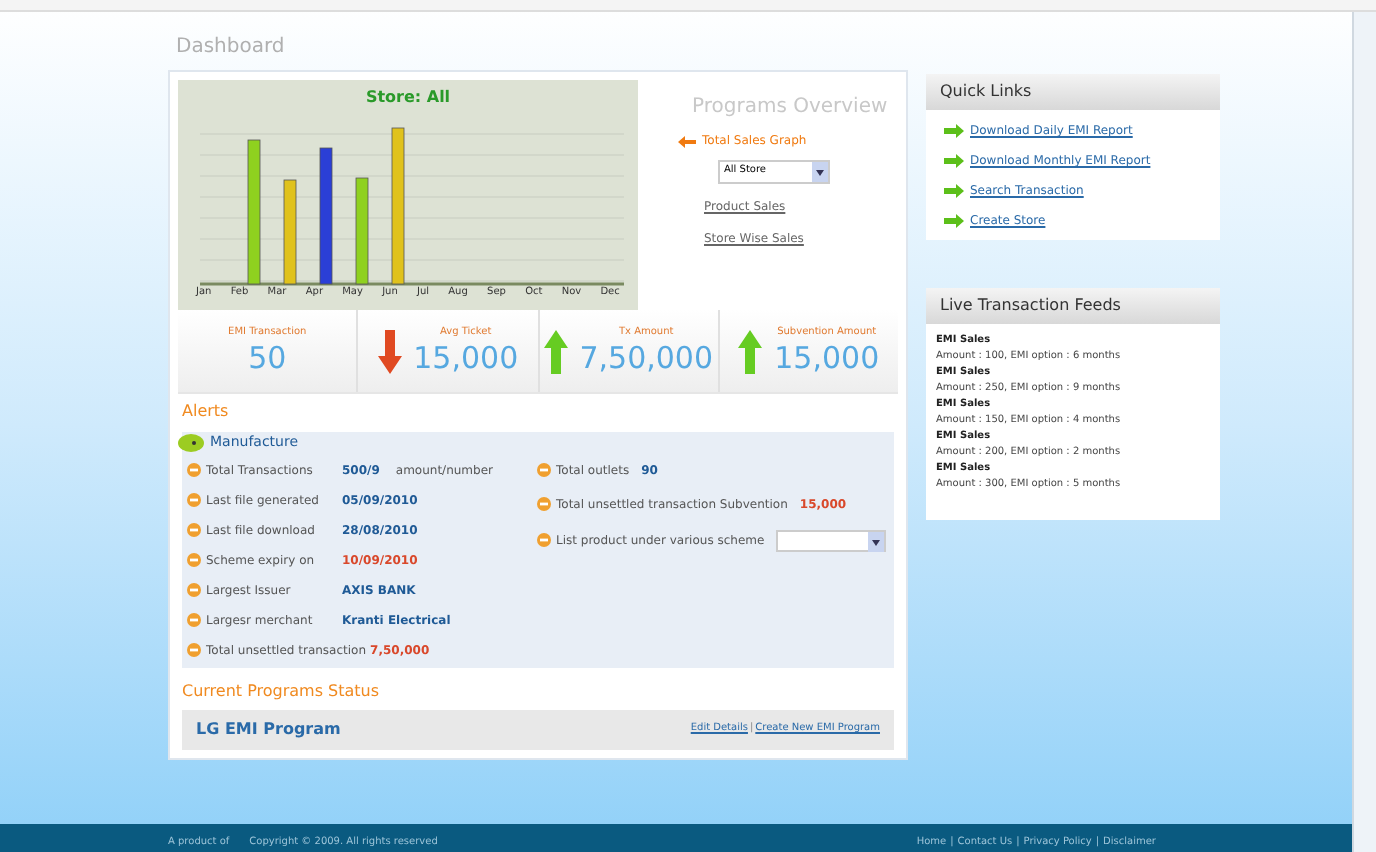 The height and width of the screenshot is (852, 1376). Describe the element at coordinates (206, 412) in the screenshot. I see `alerts-title: Alerts` at that location.